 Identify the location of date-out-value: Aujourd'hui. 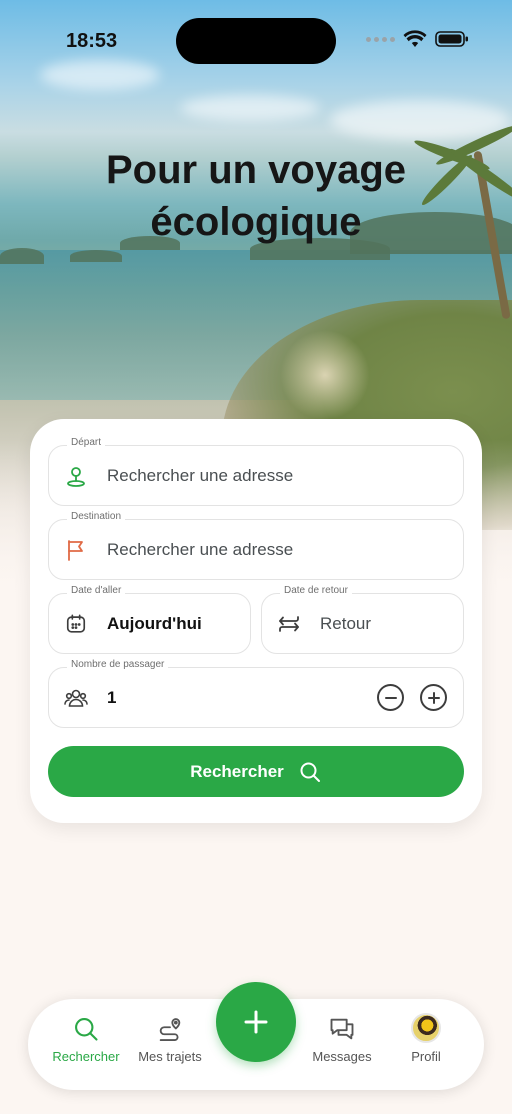
(154, 623).